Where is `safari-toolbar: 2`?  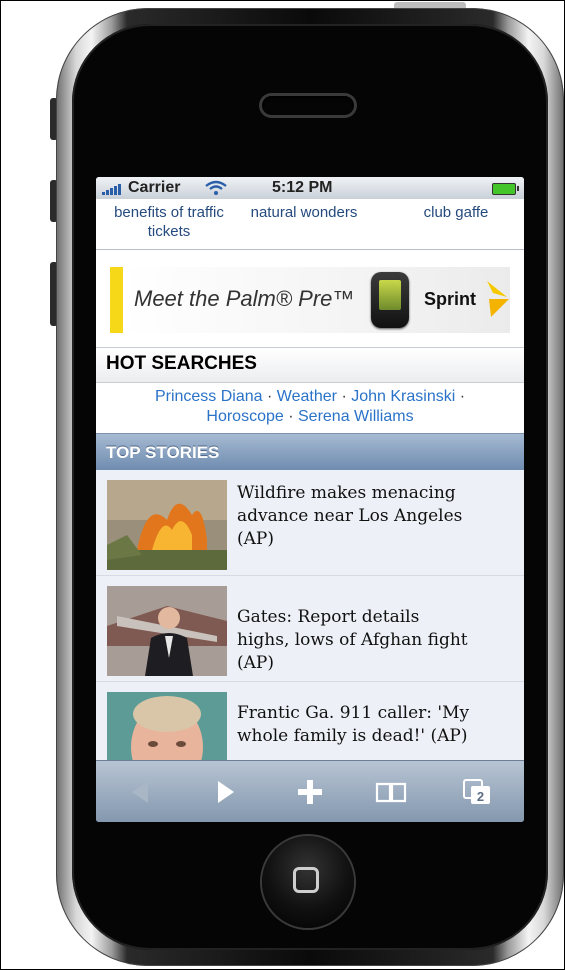 safari-toolbar: 2 is located at coordinates (310, 791).